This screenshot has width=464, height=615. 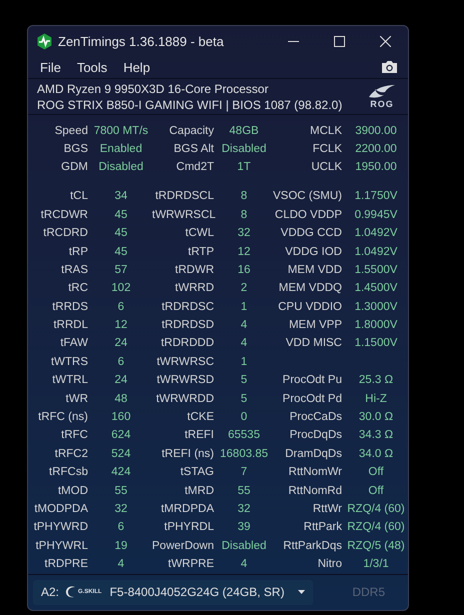 I want to click on menu-item: Help, so click(x=136, y=68).